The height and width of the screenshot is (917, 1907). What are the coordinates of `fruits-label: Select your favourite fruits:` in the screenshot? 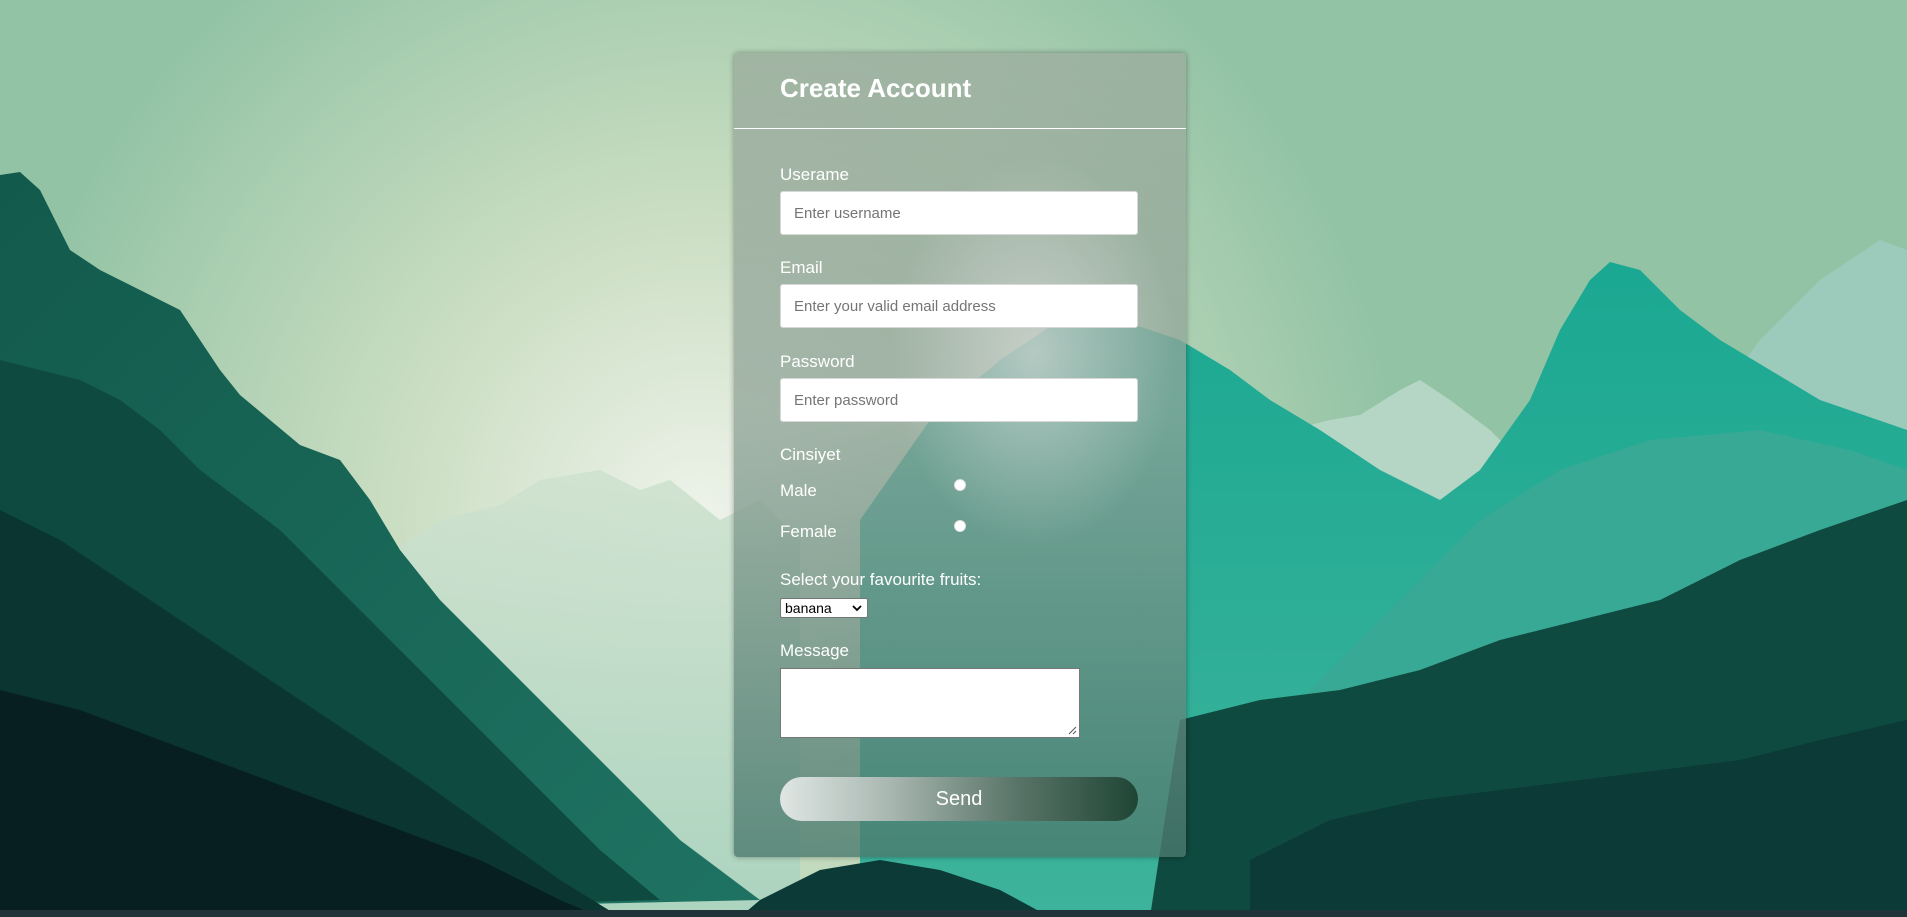 It's located at (881, 579).